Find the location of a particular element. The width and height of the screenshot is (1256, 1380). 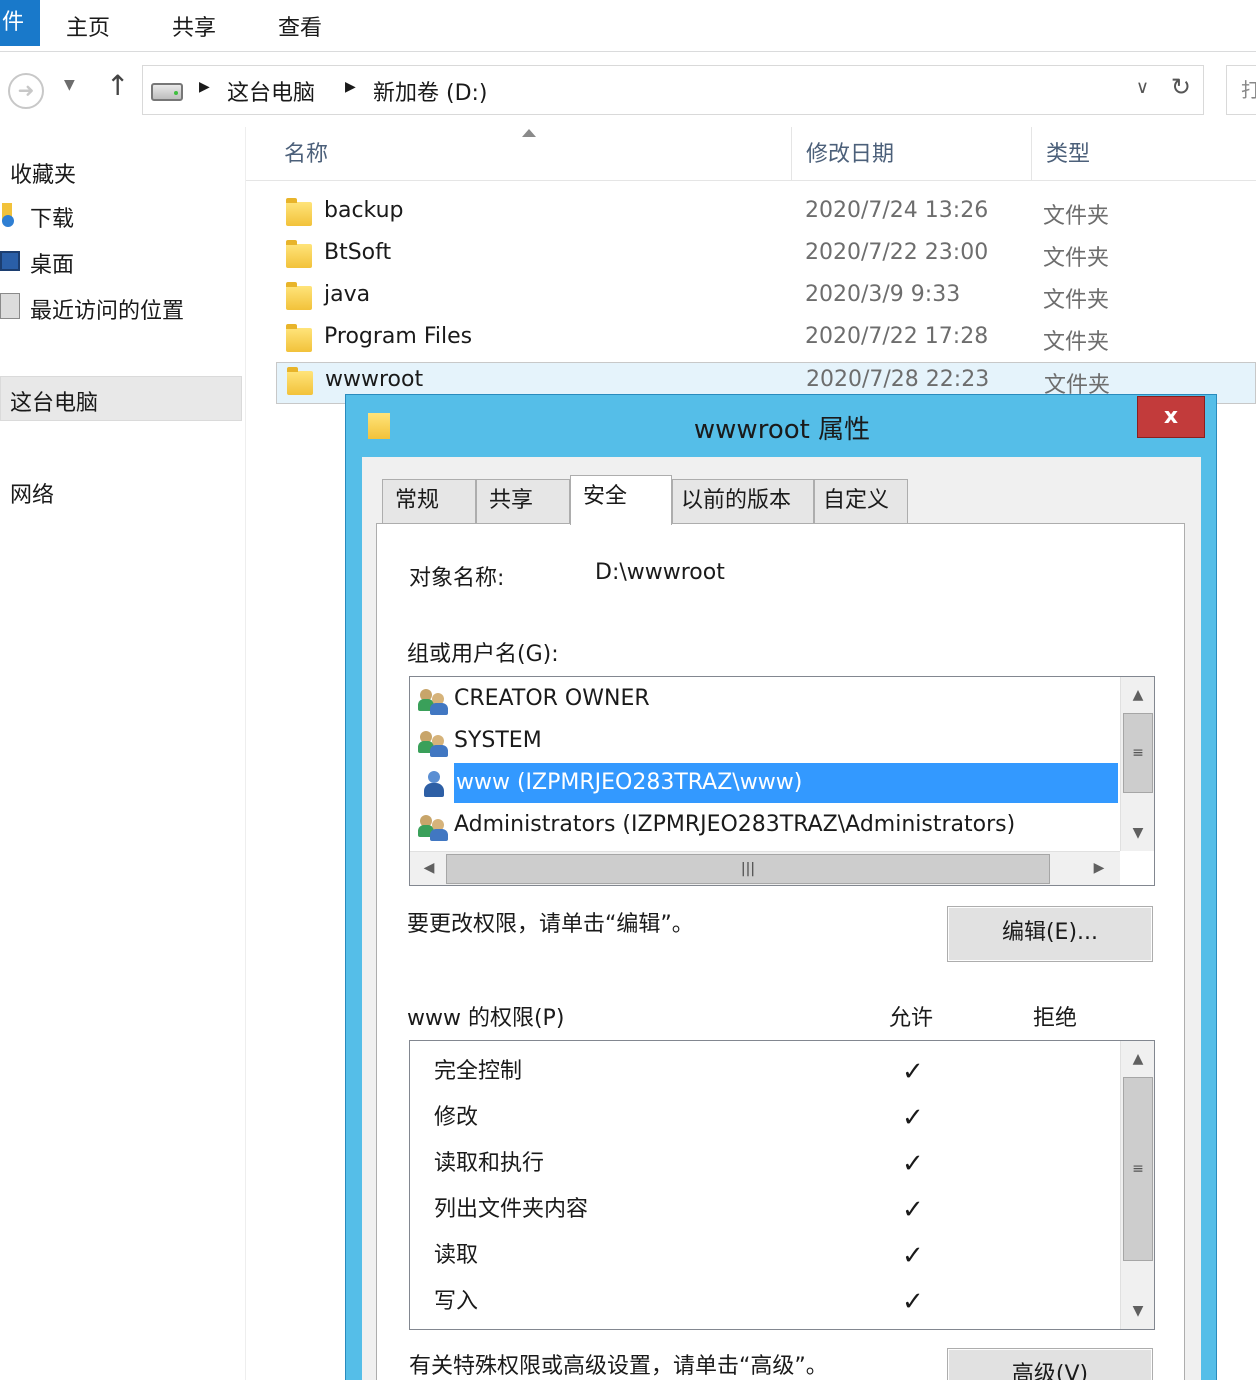

list-item: 修改 ✓ is located at coordinates (784, 1118).